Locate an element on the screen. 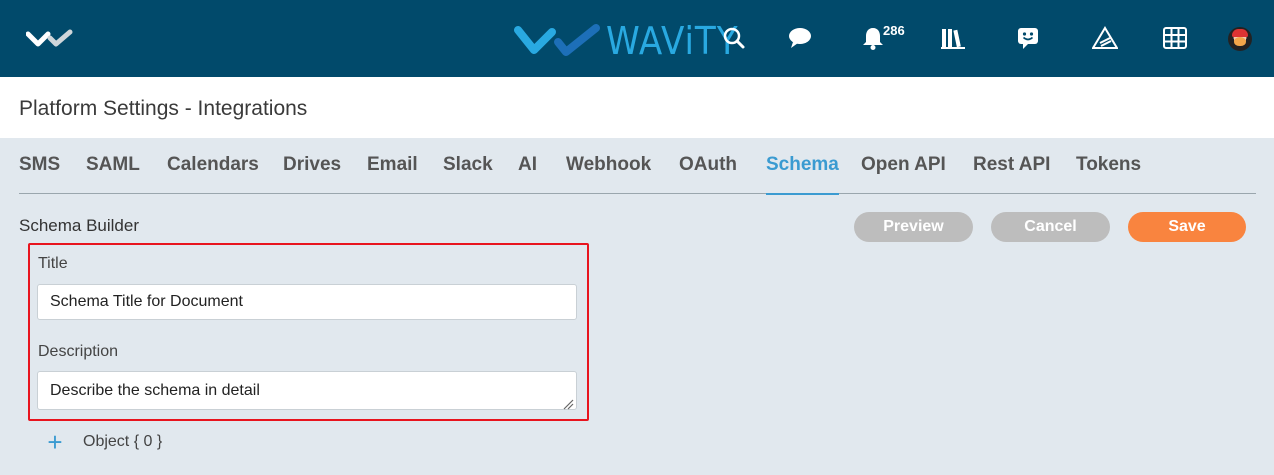 This screenshot has height=475, width=1274. preview-button: Preview is located at coordinates (913, 227).